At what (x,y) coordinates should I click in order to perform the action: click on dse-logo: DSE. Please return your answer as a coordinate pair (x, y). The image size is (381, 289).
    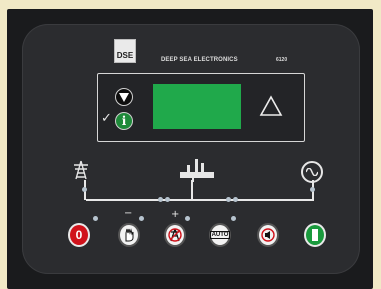
    Looking at the image, I should click on (125, 51).